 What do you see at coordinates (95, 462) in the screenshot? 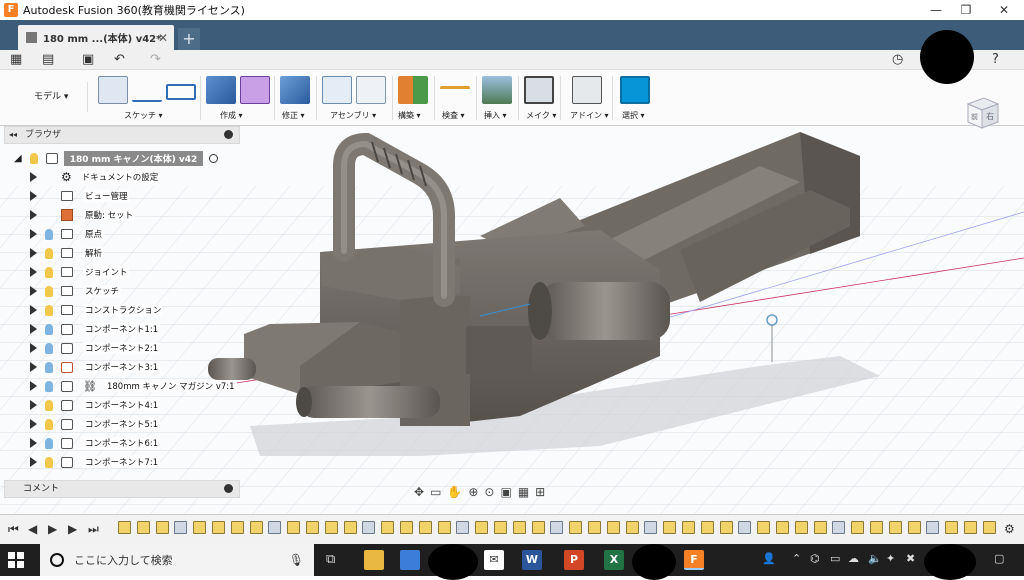
I see `browser-item: コンポーネント7:1` at bounding box center [95, 462].